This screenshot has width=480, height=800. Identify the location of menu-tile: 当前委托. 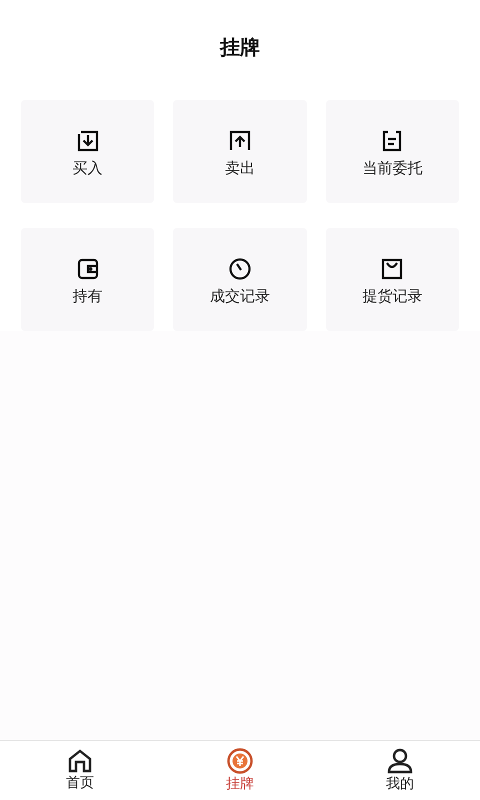
(392, 151).